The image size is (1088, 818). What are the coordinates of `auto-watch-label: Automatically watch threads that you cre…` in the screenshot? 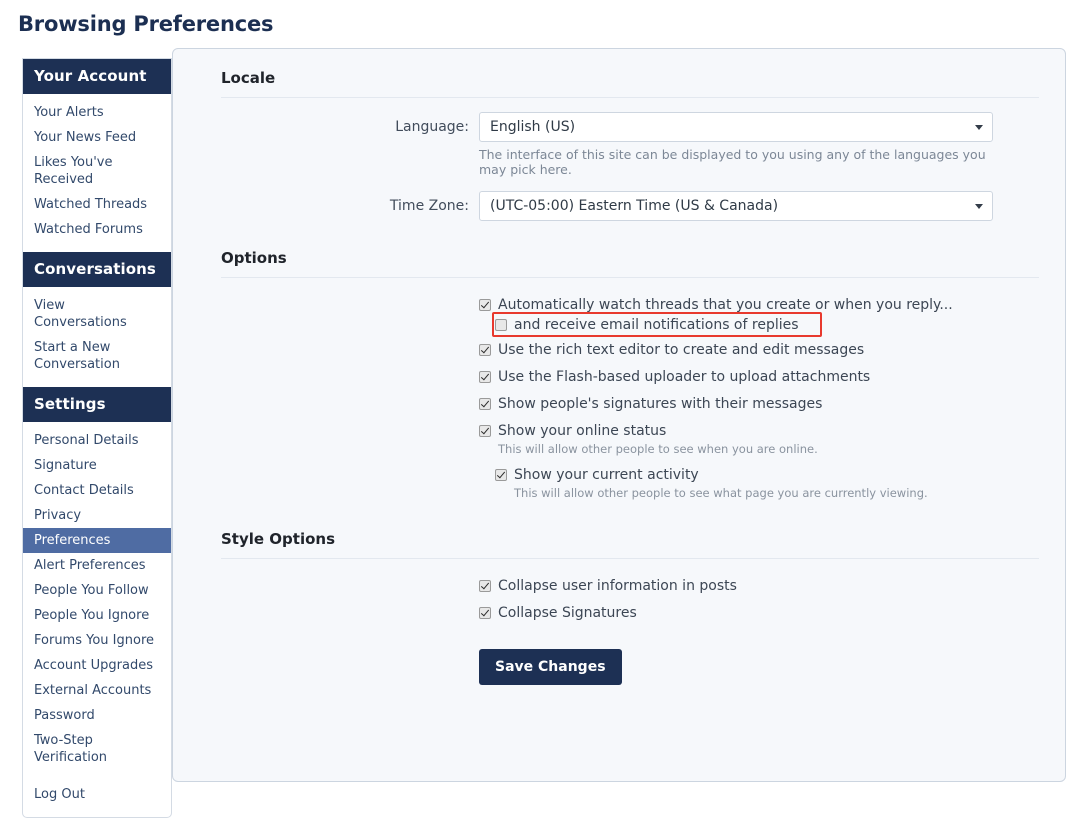 It's located at (725, 305).